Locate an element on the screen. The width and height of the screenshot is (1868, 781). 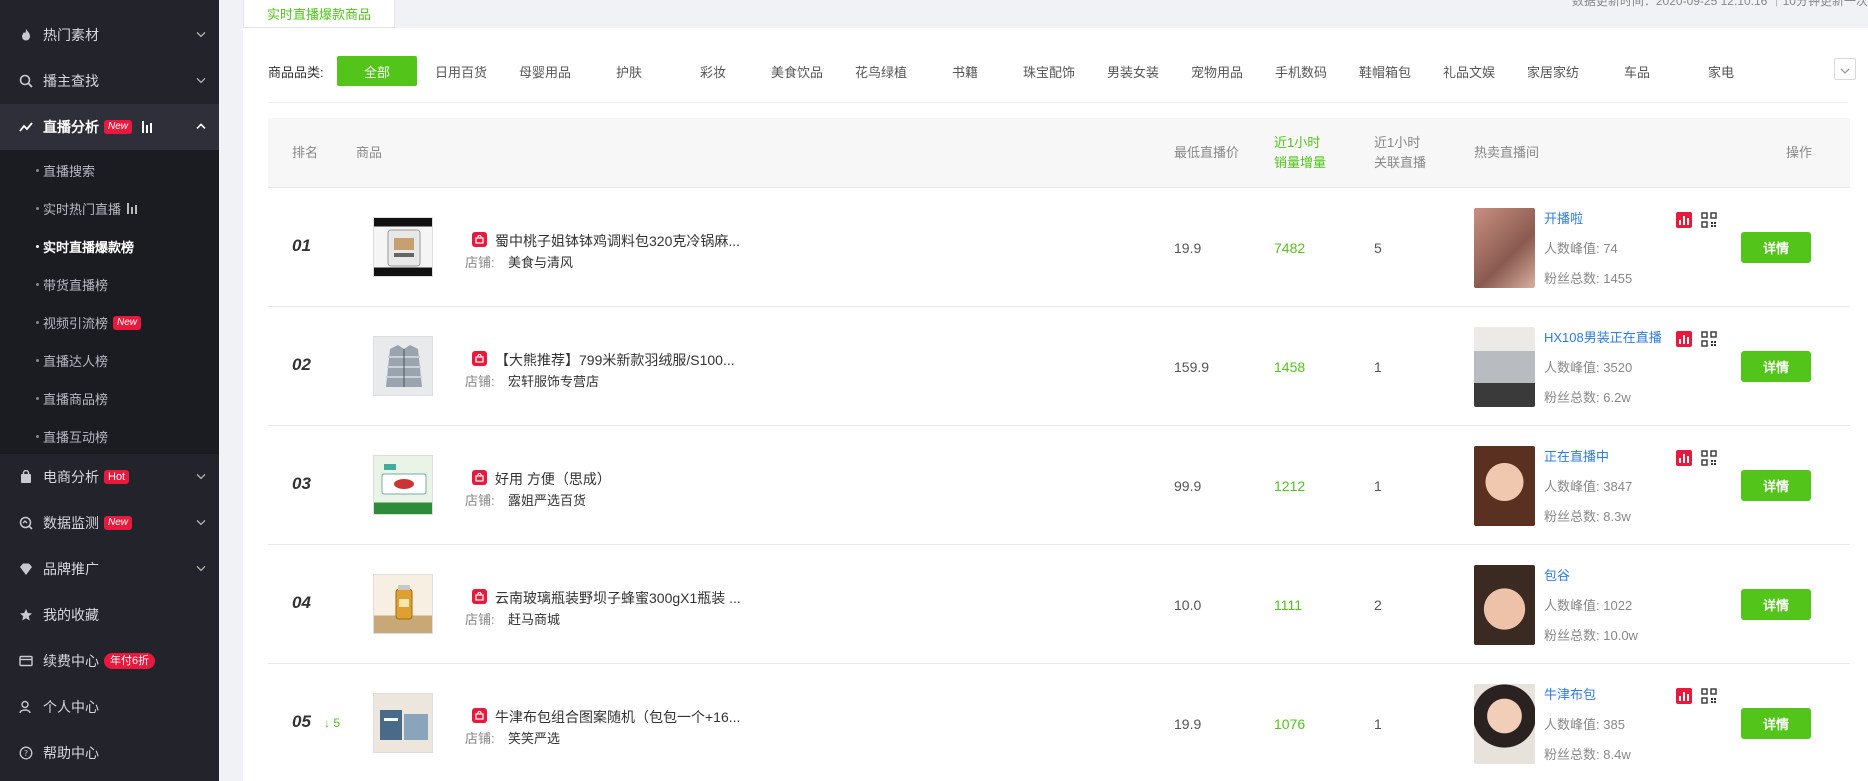
shop-name: 笑笑严选 is located at coordinates (534, 737).